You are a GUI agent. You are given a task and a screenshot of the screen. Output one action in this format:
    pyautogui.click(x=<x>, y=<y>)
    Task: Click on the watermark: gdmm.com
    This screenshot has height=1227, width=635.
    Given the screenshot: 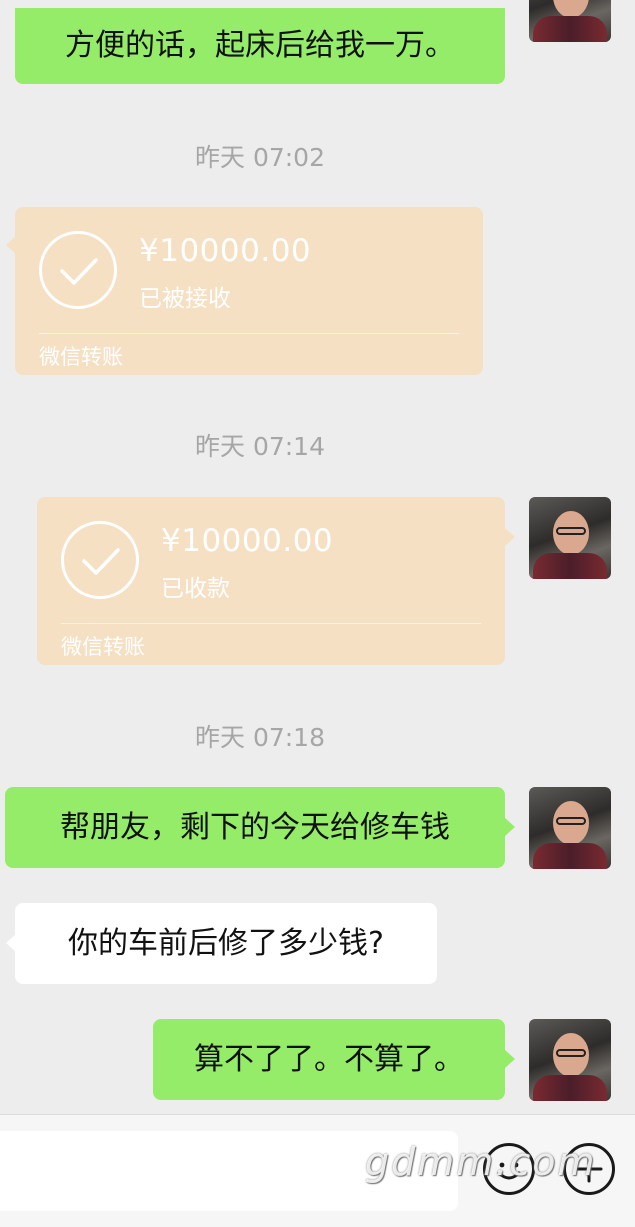 What is the action you would take?
    pyautogui.click(x=481, y=1162)
    